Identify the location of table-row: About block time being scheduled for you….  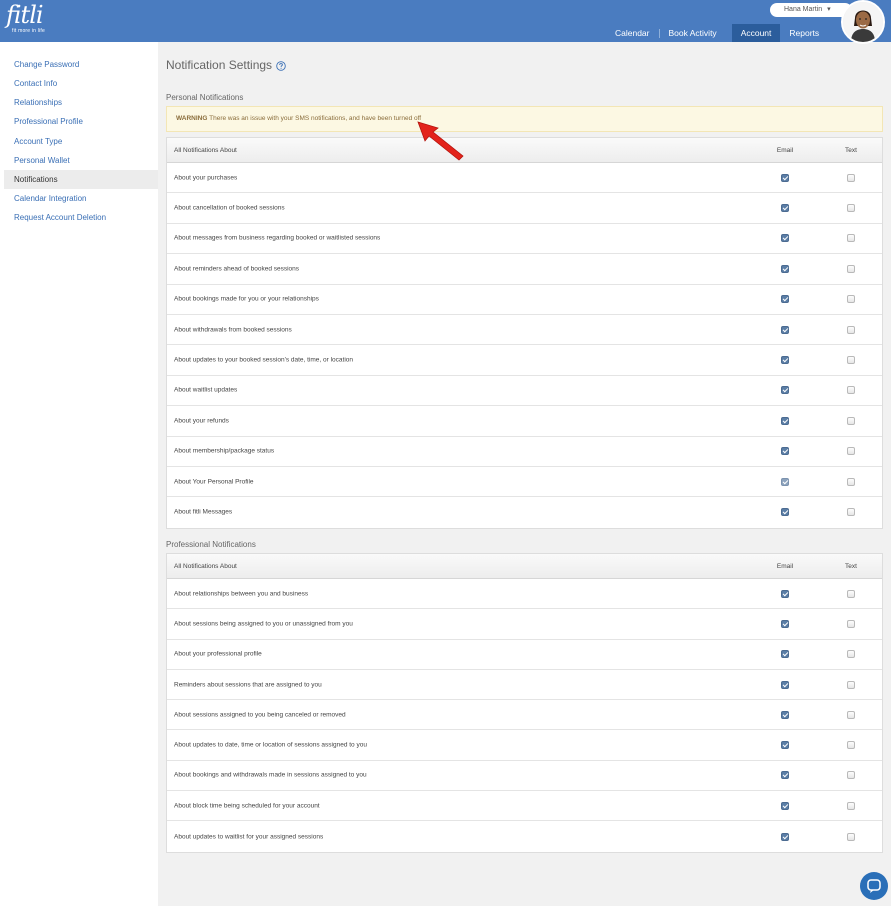
(524, 806).